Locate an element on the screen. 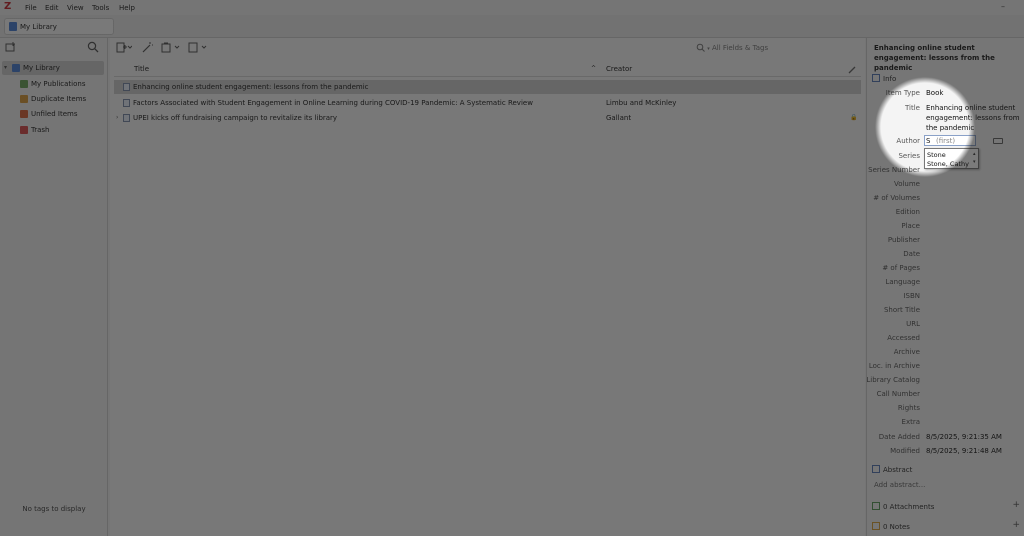 The height and width of the screenshot is (536, 1024). new-collection-icon is located at coordinates (10, 47).